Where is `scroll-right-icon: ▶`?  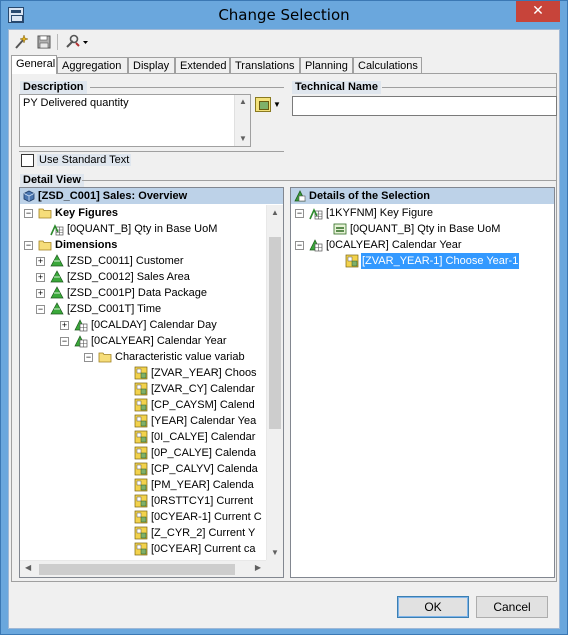 scroll-right-icon: ▶ is located at coordinates (258, 567).